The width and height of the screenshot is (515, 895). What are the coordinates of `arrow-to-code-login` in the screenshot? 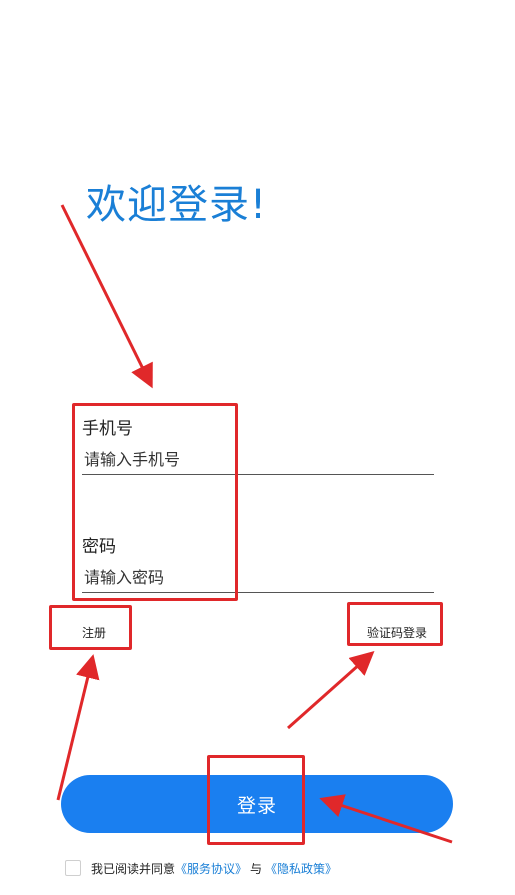 It's located at (331, 690).